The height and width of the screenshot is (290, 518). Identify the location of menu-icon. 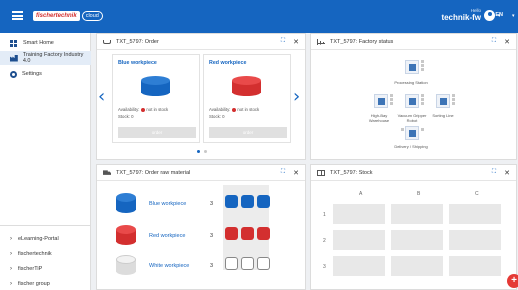
(17, 15).